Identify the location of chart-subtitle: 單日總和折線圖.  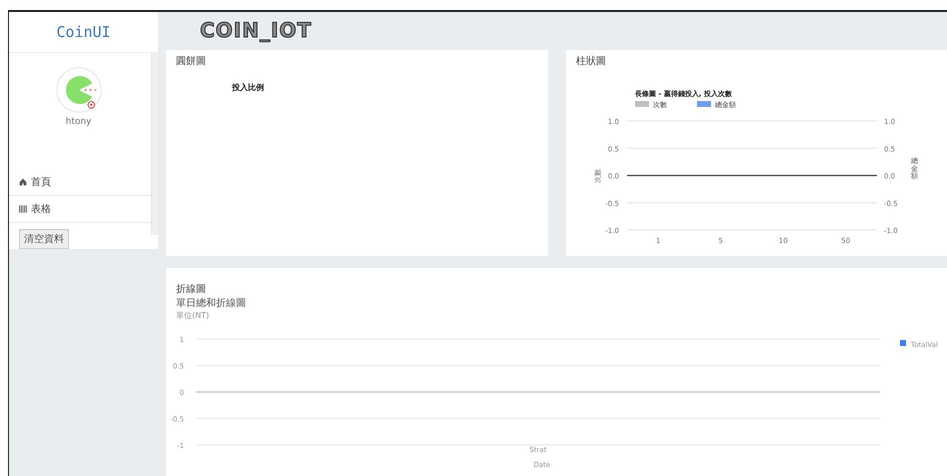
(211, 303).